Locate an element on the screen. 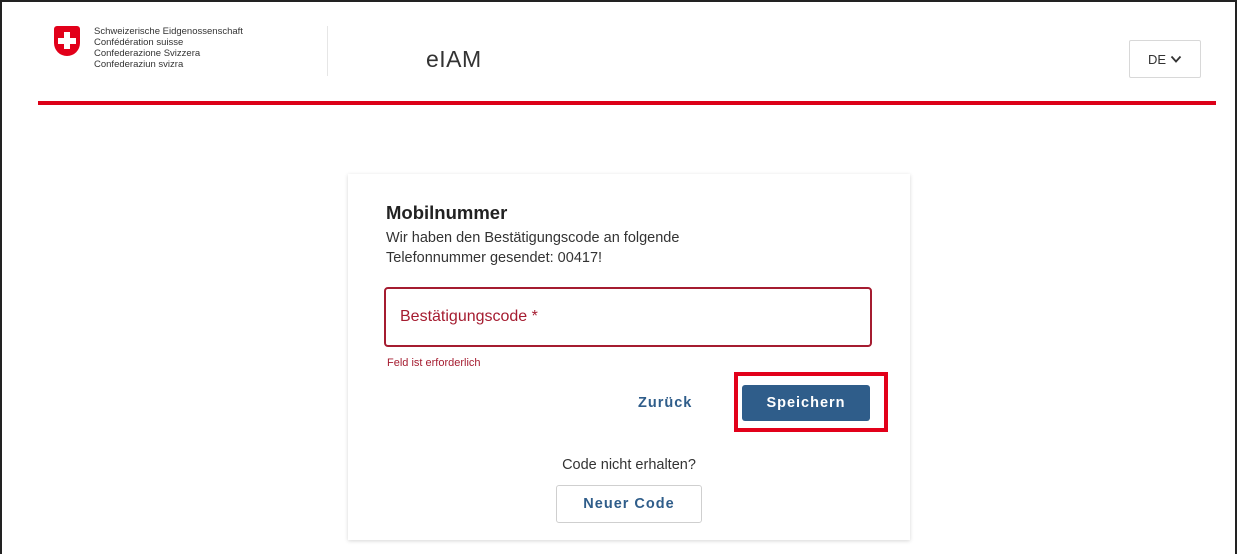  app-title: eIAM is located at coordinates (454, 59).